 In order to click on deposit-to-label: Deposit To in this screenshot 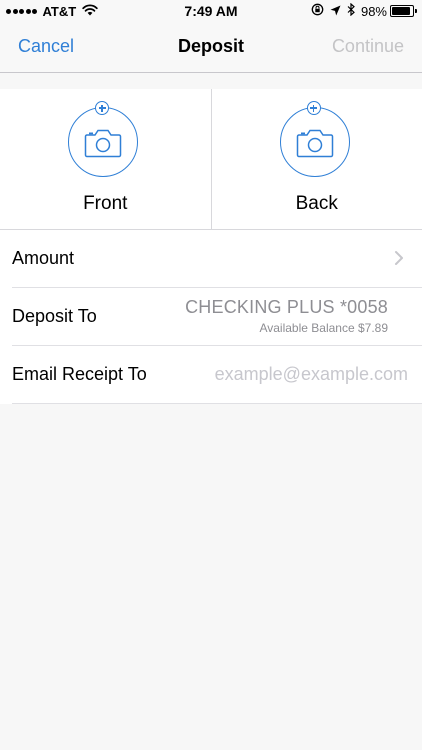, I will do `click(54, 316)`.